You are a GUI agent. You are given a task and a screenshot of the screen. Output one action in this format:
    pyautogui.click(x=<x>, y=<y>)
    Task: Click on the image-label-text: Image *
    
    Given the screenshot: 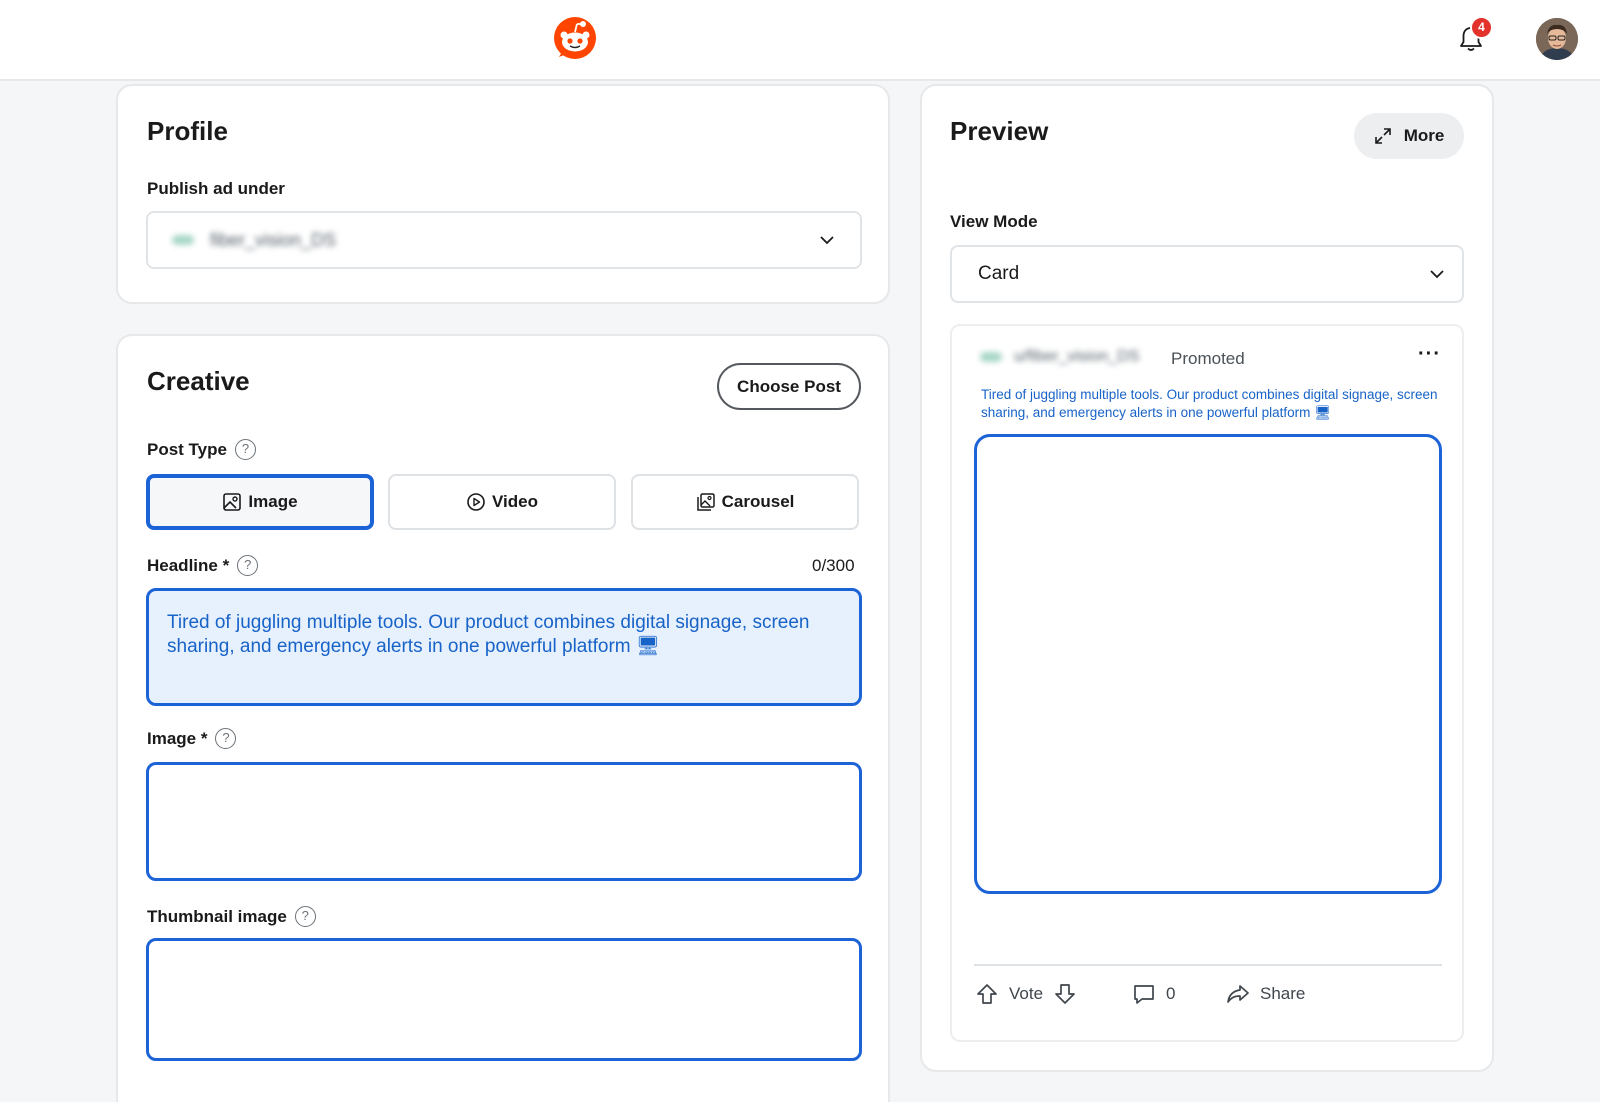 What is the action you would take?
    pyautogui.click(x=177, y=738)
    